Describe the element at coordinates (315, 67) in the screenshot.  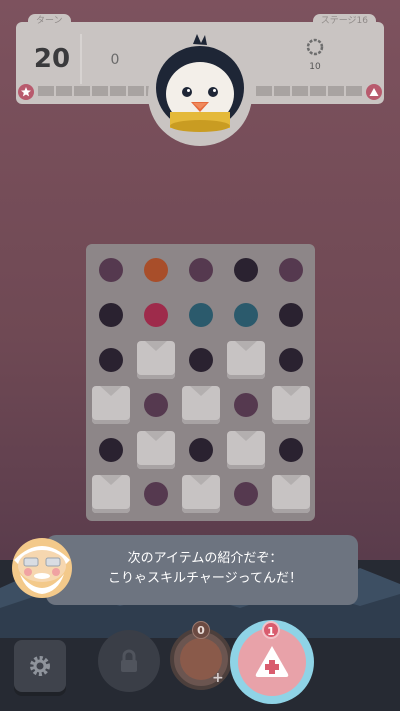
I see `stage-goal-count: 10` at that location.